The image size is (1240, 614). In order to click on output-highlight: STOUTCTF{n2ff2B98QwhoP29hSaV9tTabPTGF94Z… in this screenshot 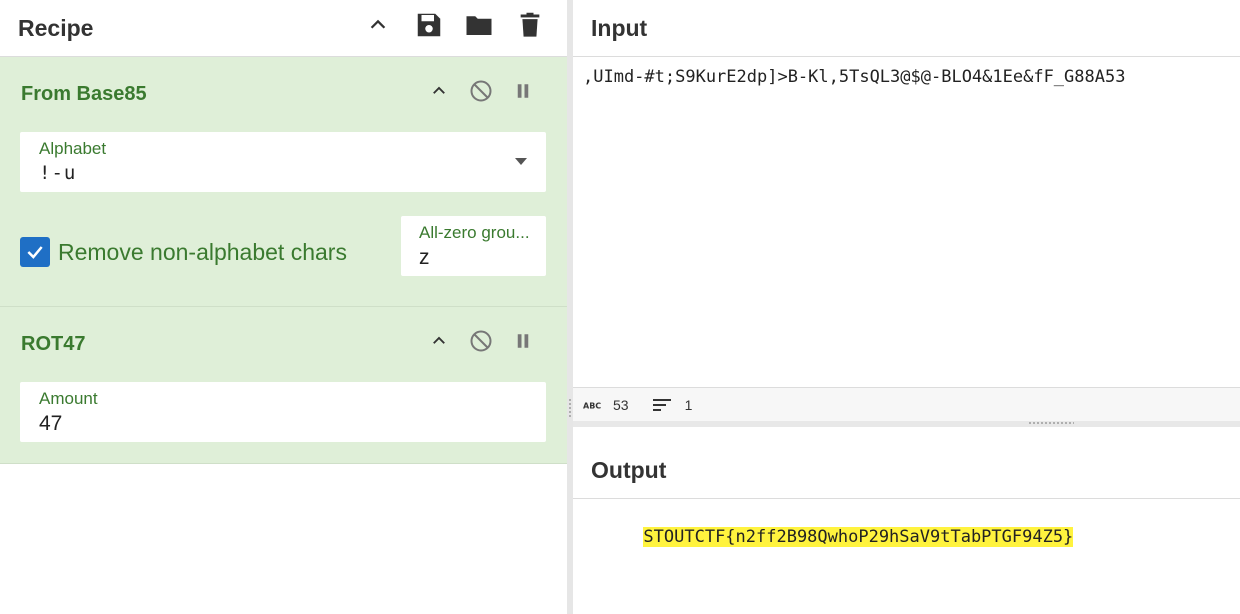, I will do `click(858, 537)`.